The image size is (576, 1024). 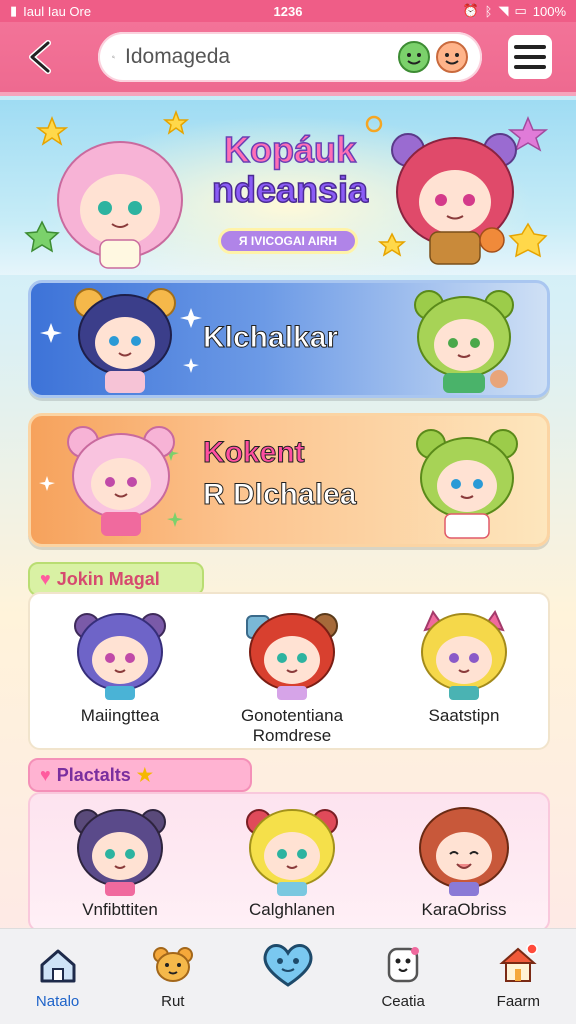 I want to click on section-tag: ♥ Plactalts ★, so click(x=140, y=775).